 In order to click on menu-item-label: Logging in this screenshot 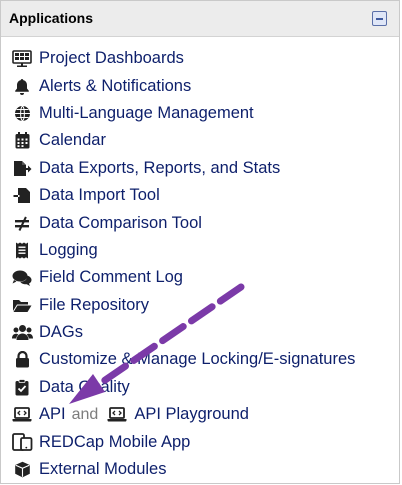, I will do `click(68, 250)`.